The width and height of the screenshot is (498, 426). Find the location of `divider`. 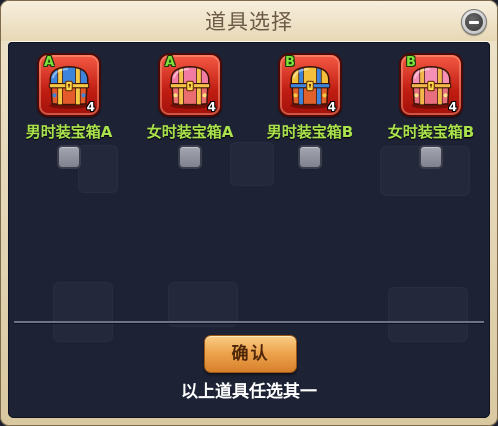

divider is located at coordinates (249, 322).